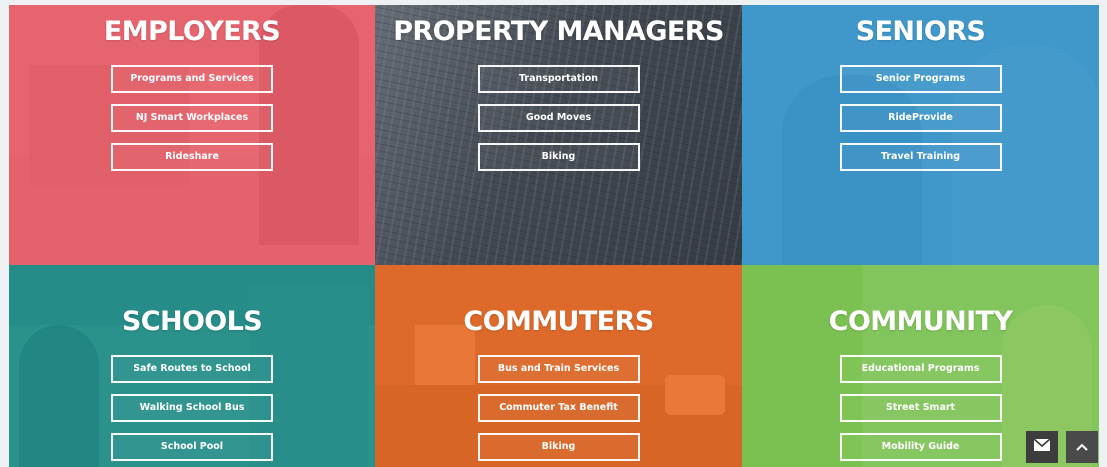 The height and width of the screenshot is (467, 1107). Describe the element at coordinates (920, 79) in the screenshot. I see `senior-programs-button: Senior Programs` at that location.